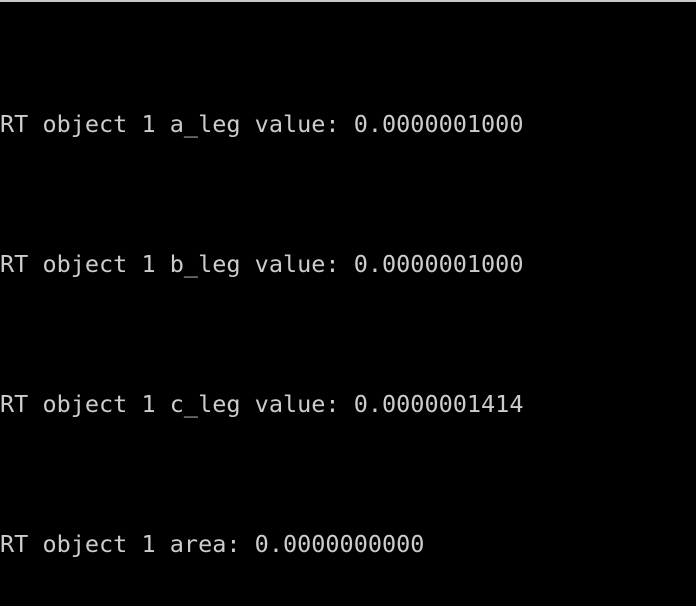  What do you see at coordinates (212, 544) in the screenshot?
I see `output-line-obj1-area: RT object 1 area: 0.0000000000` at bounding box center [212, 544].